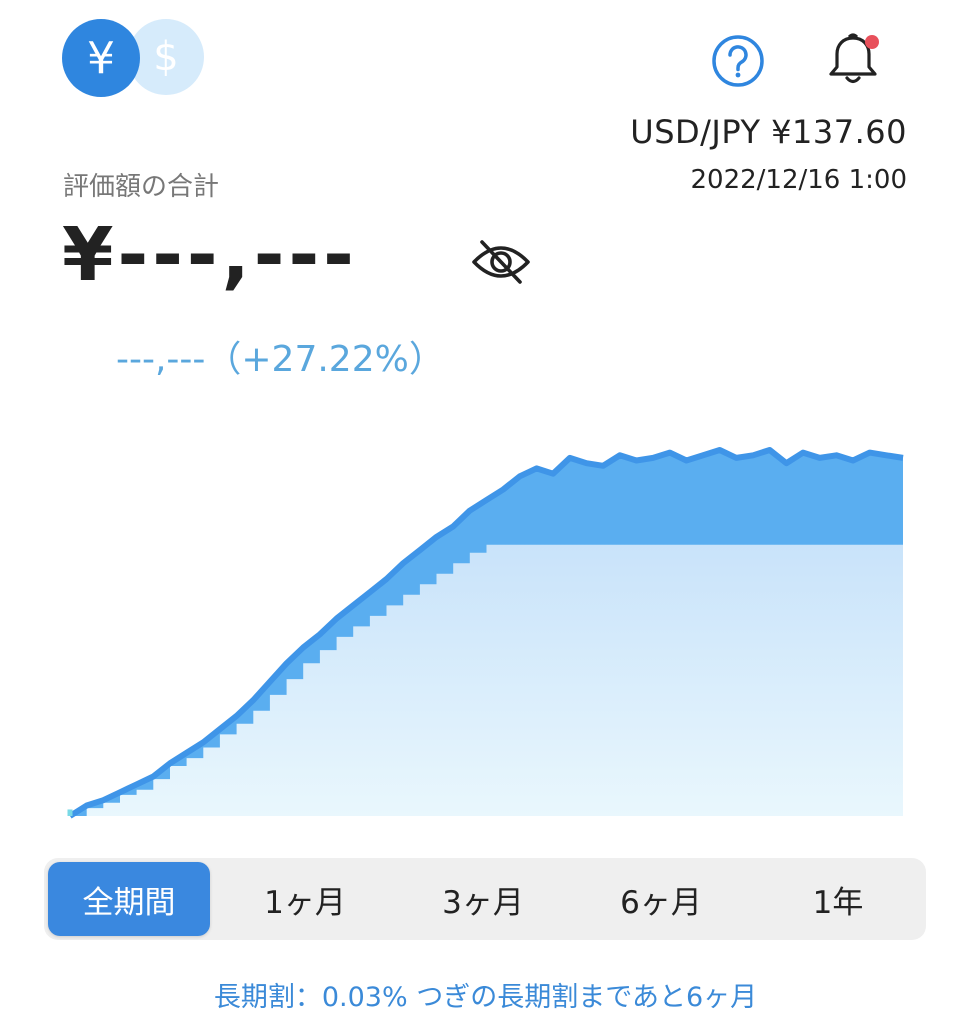 The width and height of the screenshot is (971, 1024). I want to click on jpy-currency-button: ¥, so click(101, 58).